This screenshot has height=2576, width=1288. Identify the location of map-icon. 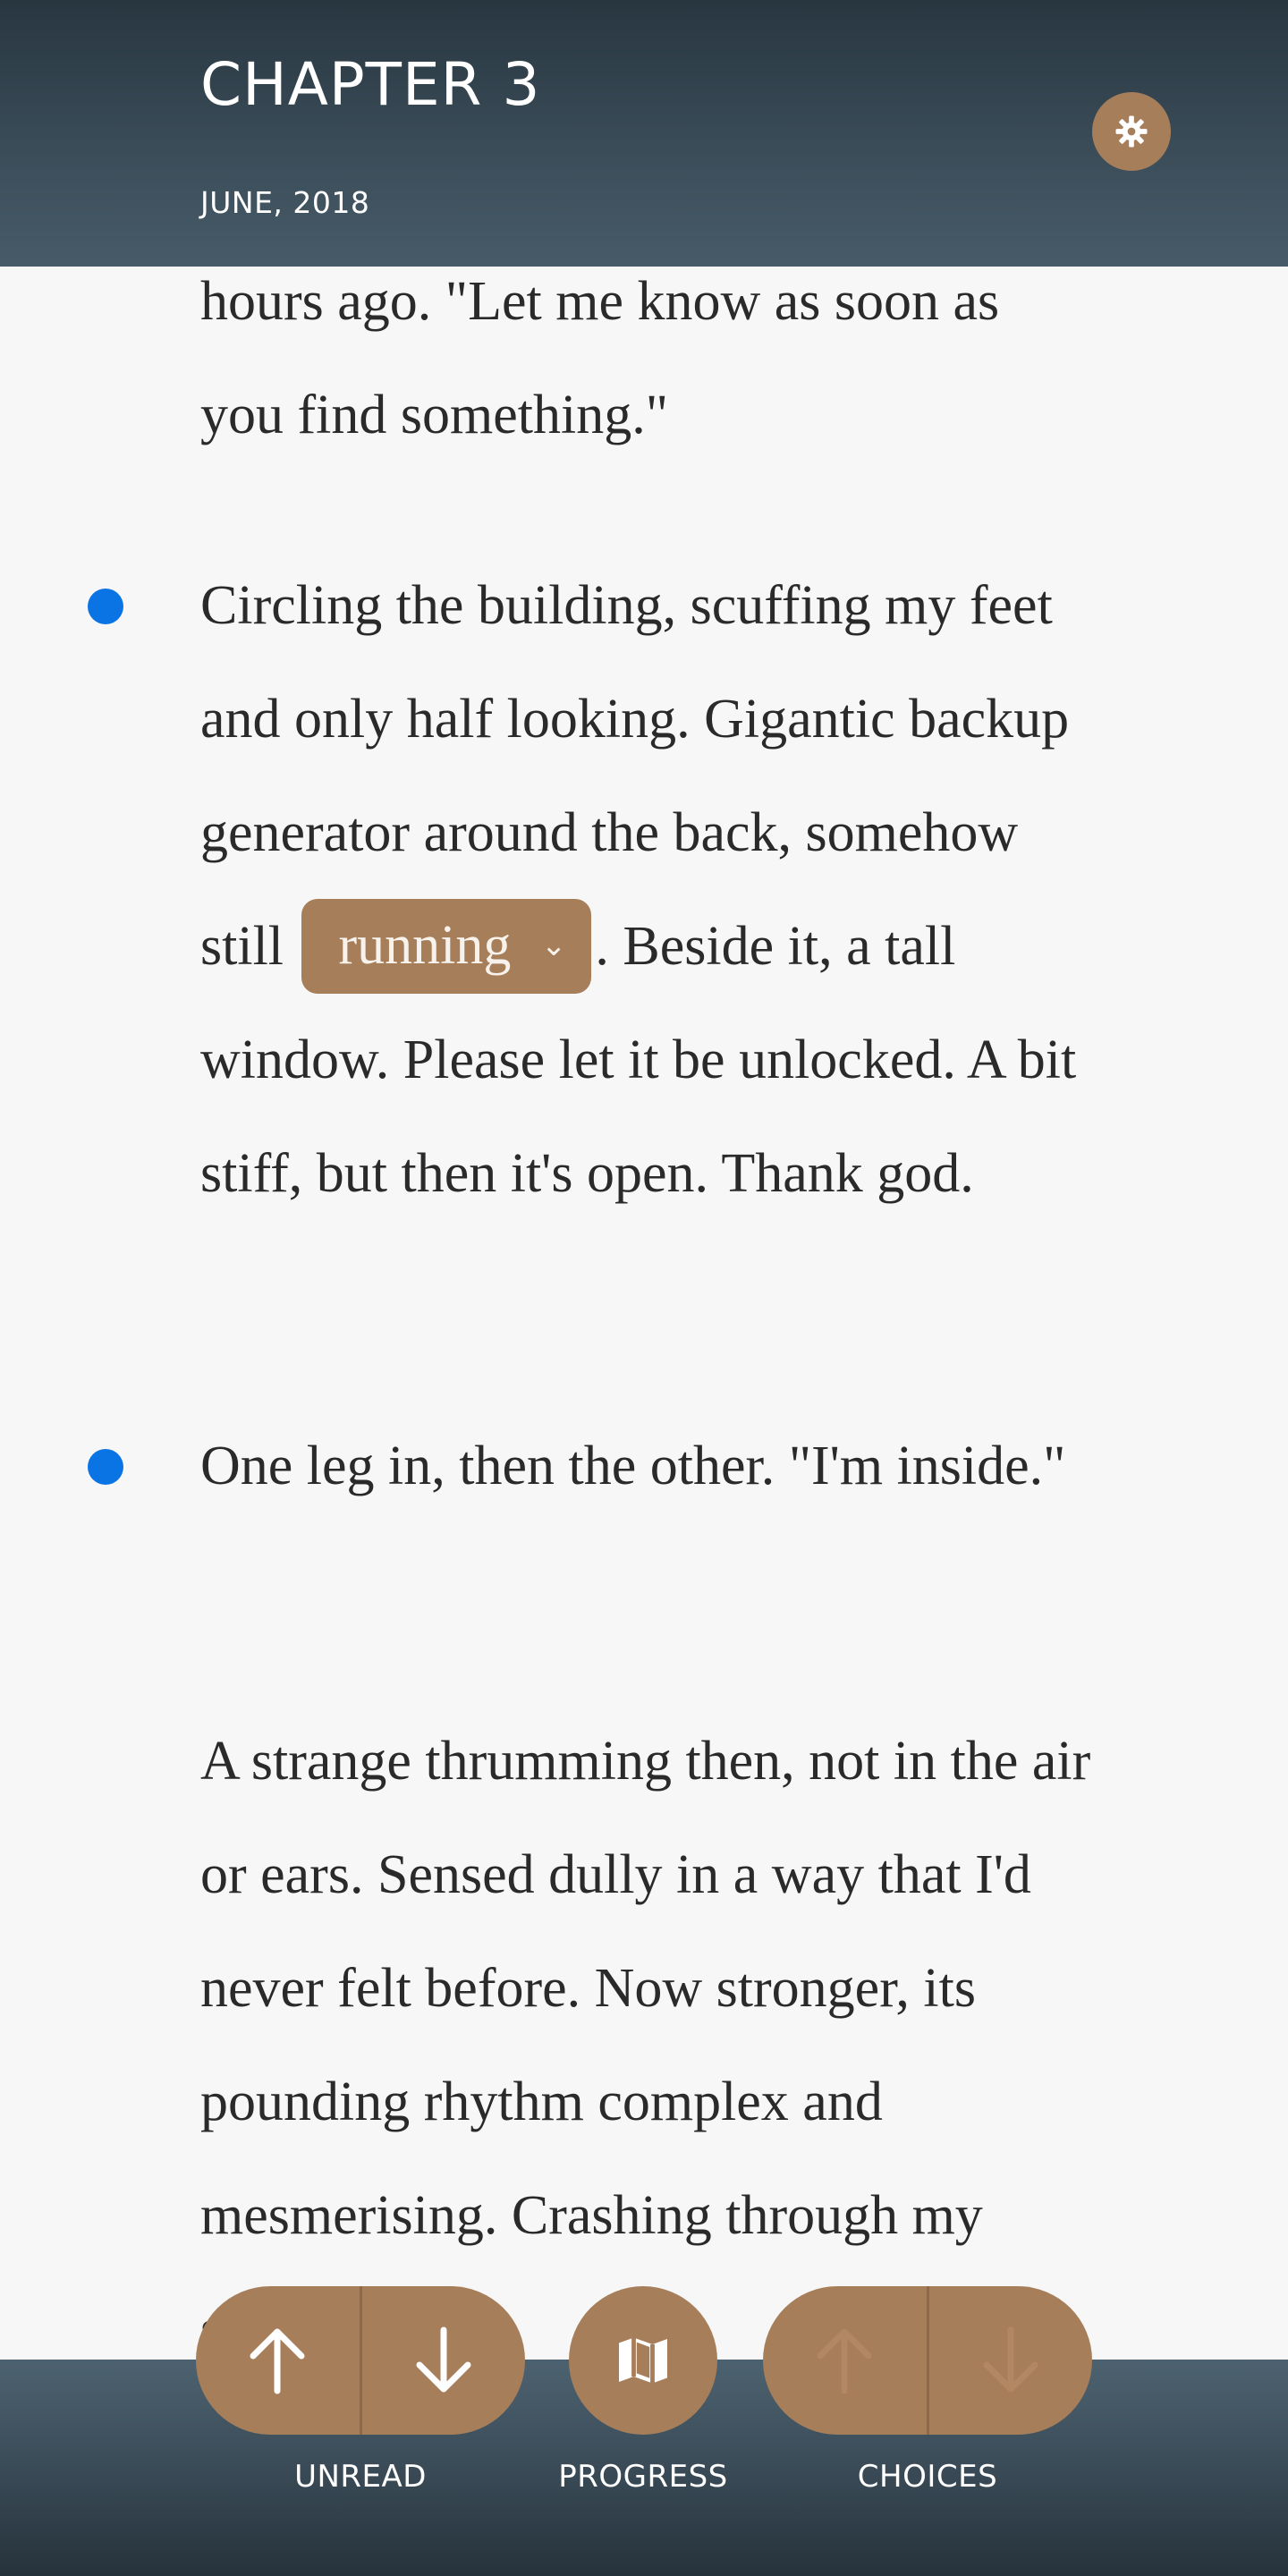
(643, 2360).